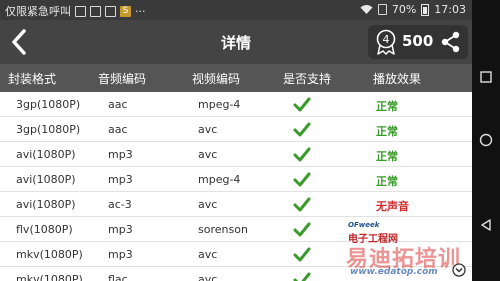 The image size is (500, 281). What do you see at coordinates (140, 11) in the screenshot?
I see `more-dots-icon: ···` at bounding box center [140, 11].